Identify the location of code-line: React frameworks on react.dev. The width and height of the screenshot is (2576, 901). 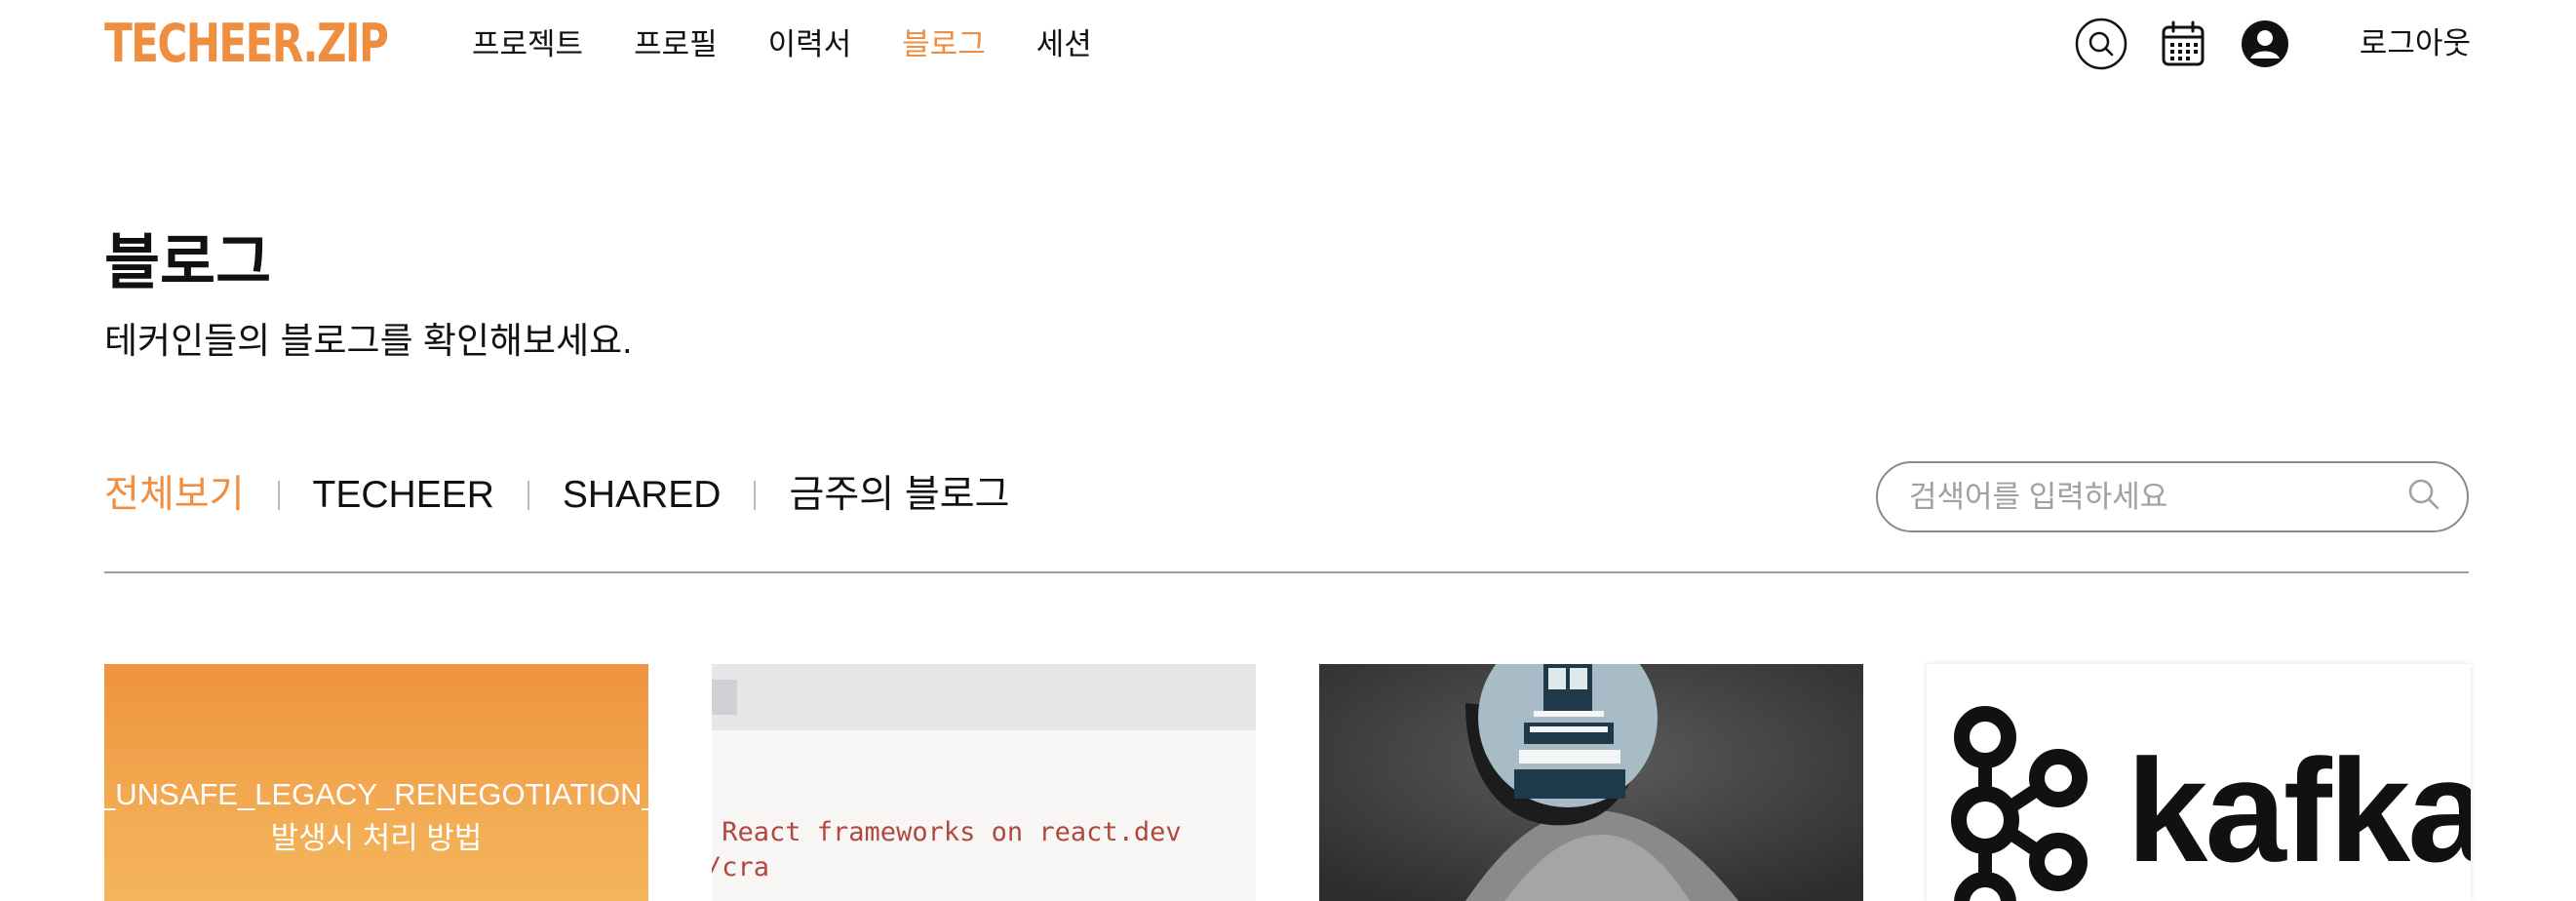
(947, 832).